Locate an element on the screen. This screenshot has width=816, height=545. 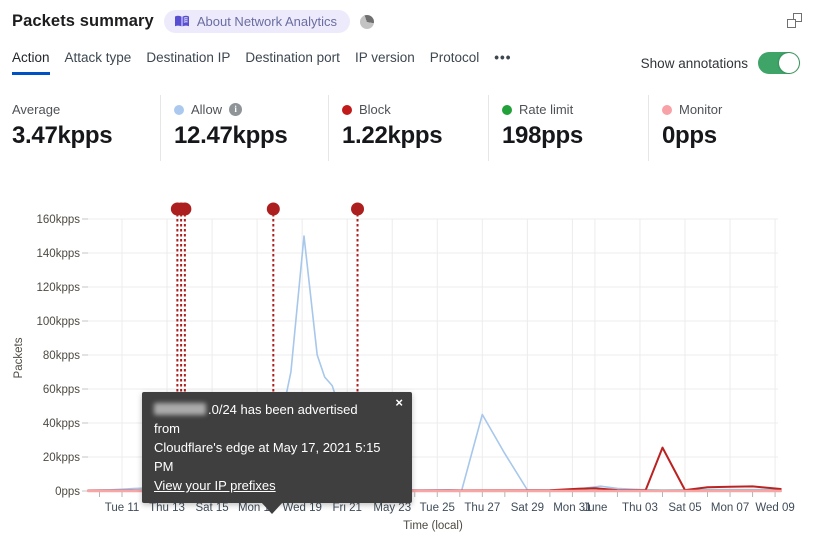
about-network-analytics-badge: About Network Analytics is located at coordinates (257, 21).